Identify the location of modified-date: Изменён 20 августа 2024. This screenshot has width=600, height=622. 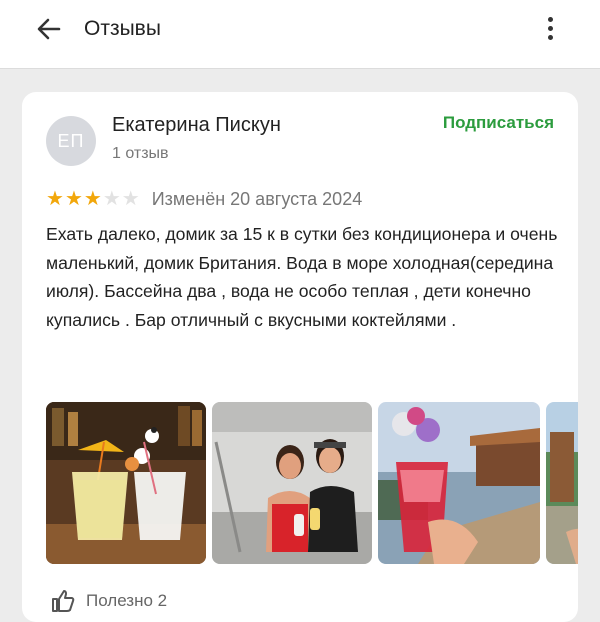
(257, 198).